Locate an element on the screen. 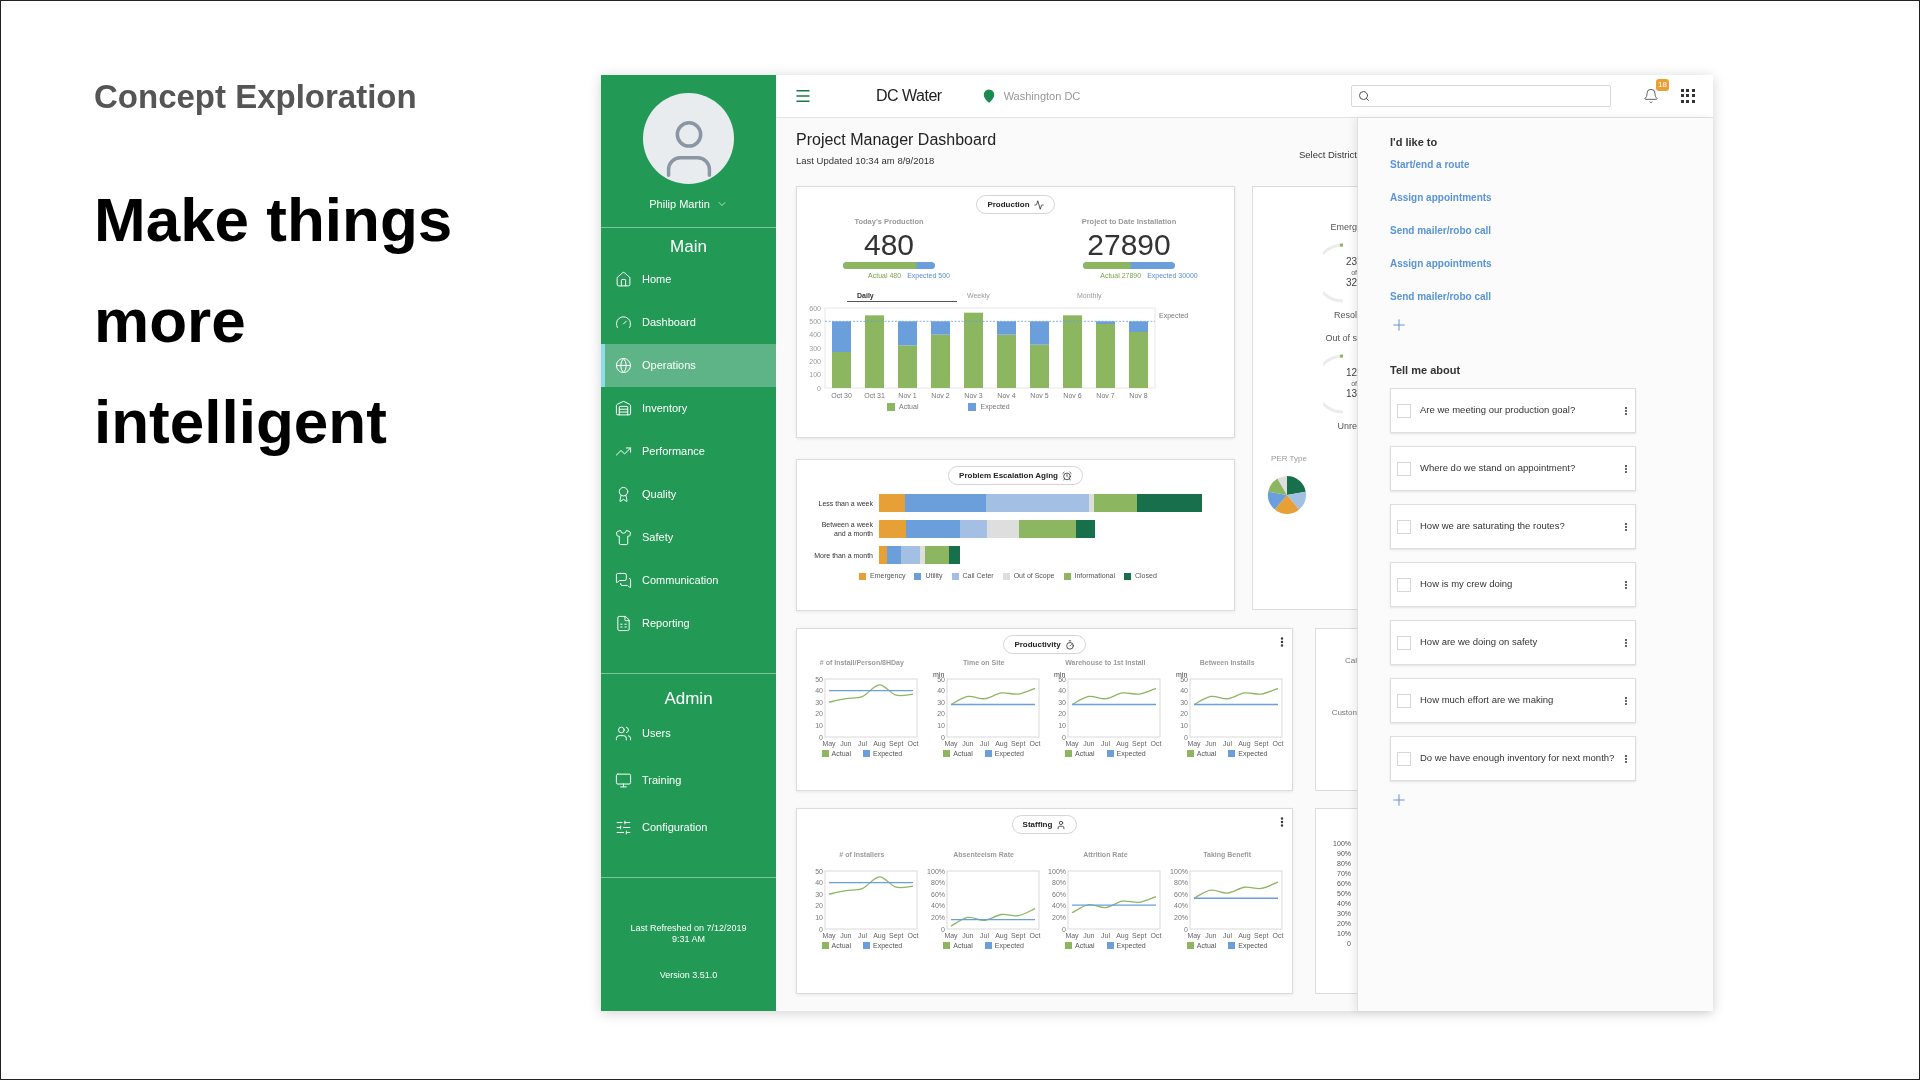 This screenshot has height=1080, width=1920. question-text: Are we meeting our production goal? is located at coordinates (1498, 410).